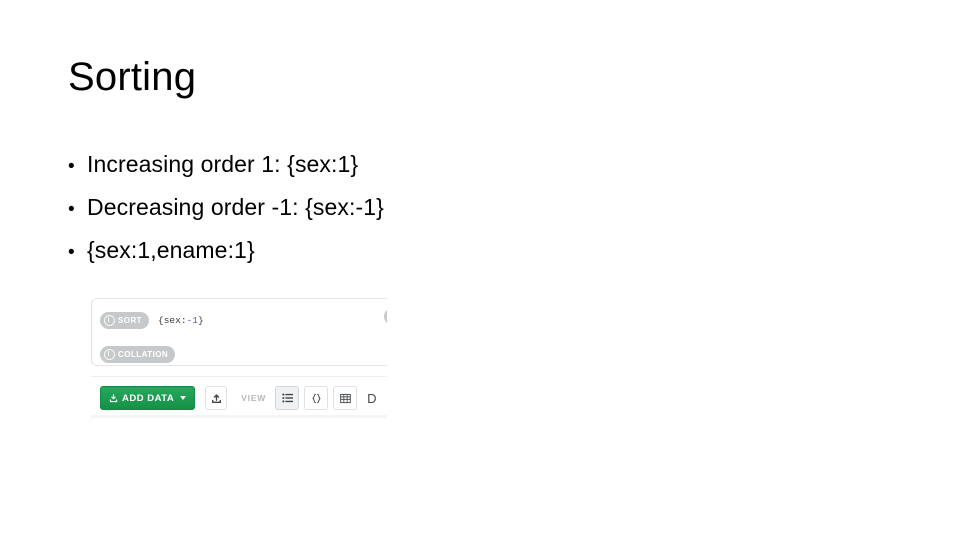 This screenshot has height=540, width=960. I want to click on list-item-label: Increasing order 1: {sex:1}, so click(223, 164).